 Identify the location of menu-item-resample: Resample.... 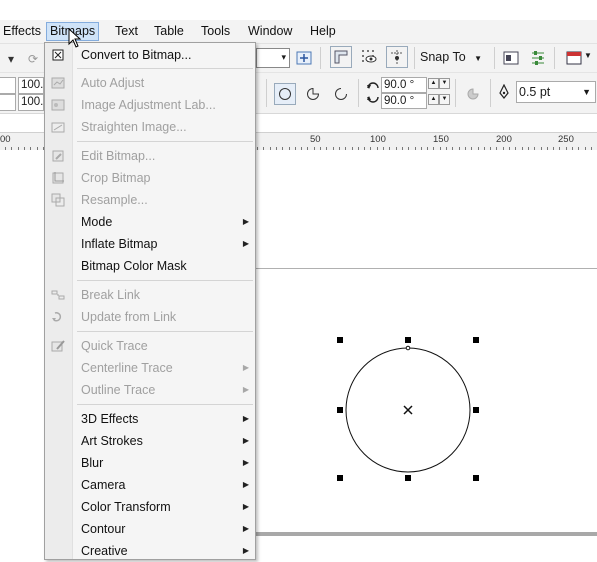
(150, 200).